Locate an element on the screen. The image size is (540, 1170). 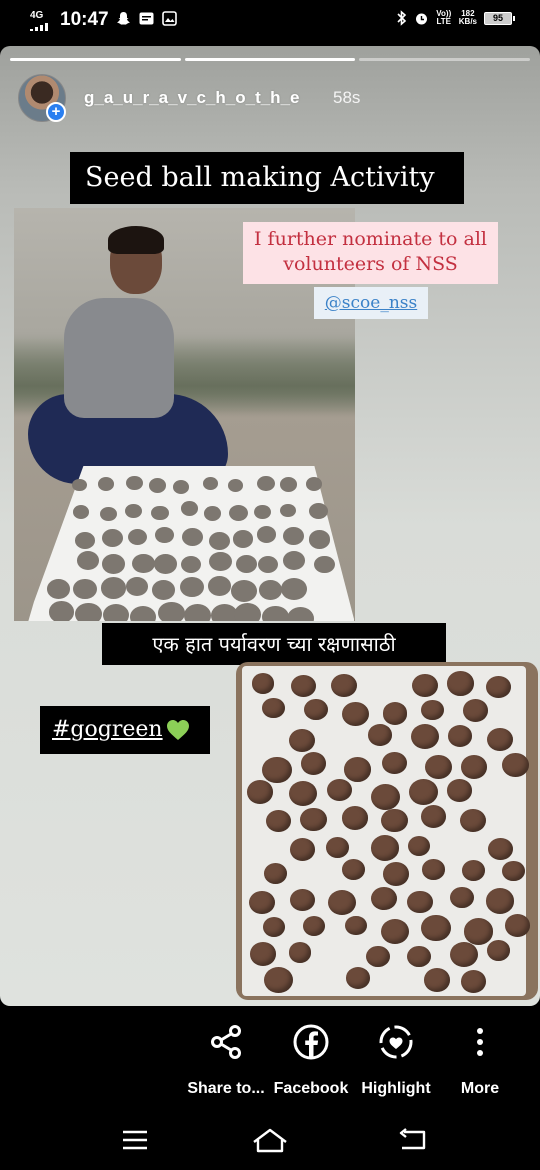
status-bar: 4G 10:47 Vo)) LTE 182 KB/s 95 is located at coordinates (270, 22).